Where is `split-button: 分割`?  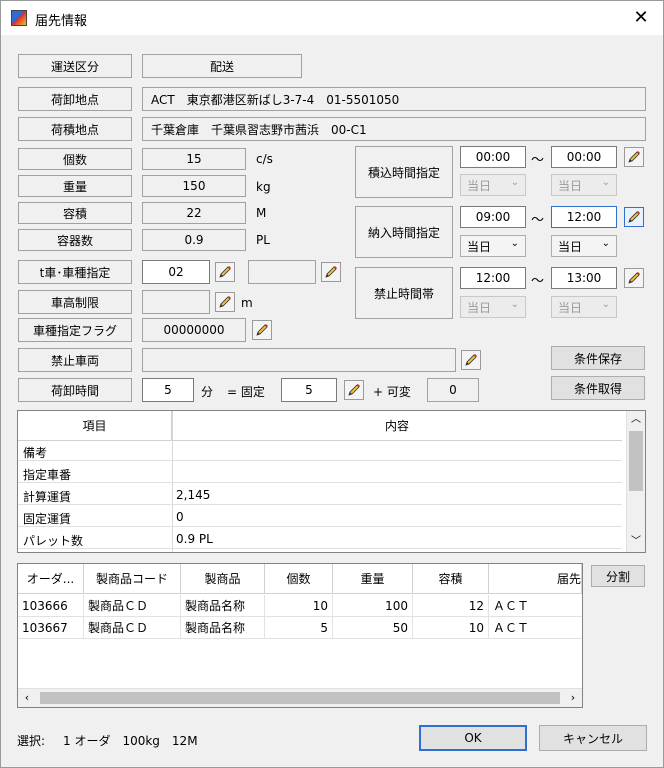 split-button: 分割 is located at coordinates (618, 576).